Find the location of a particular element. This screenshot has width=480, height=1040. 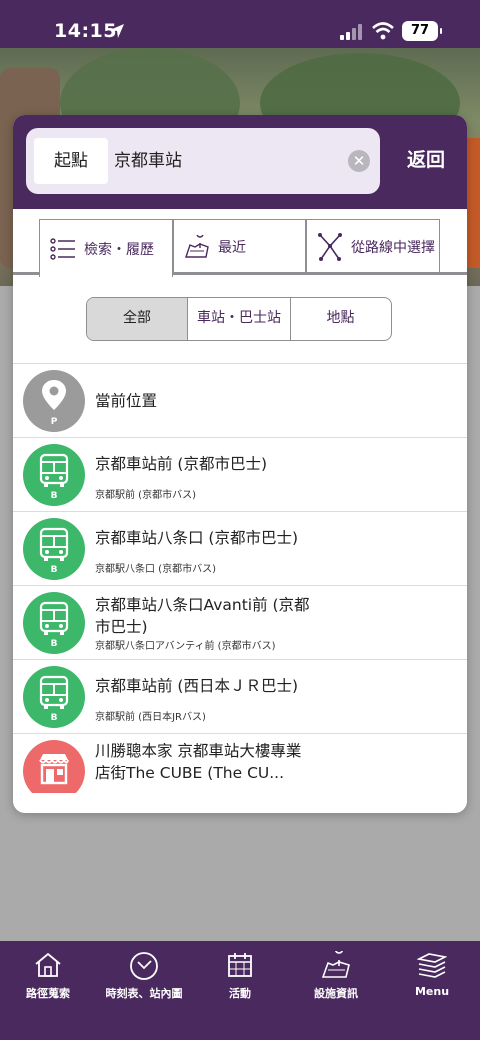

wifi-icon is located at coordinates (383, 31).